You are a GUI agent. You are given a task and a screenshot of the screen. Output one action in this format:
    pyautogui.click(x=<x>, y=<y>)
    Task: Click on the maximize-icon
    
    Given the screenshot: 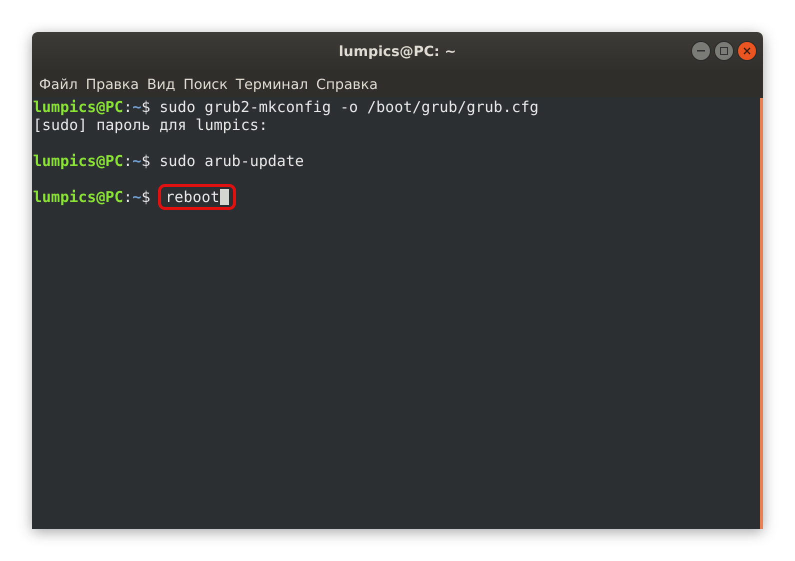 What is the action you would take?
    pyautogui.click(x=724, y=51)
    